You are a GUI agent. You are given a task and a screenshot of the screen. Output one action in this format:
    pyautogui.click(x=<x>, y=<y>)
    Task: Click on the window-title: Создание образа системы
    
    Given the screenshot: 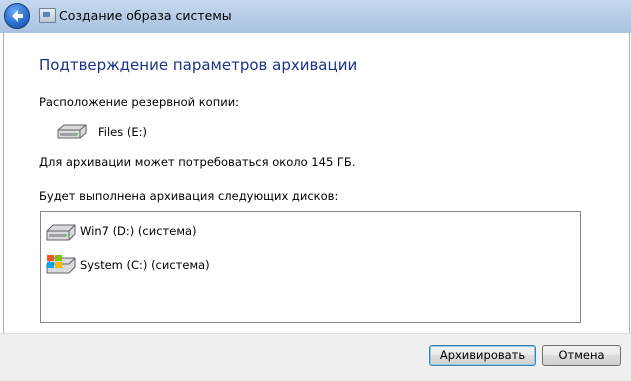 What is the action you would take?
    pyautogui.click(x=145, y=15)
    